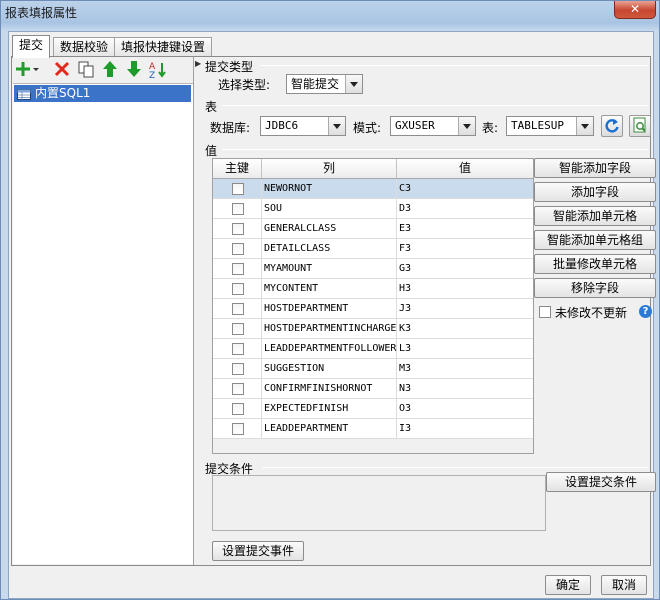 The image size is (660, 600). I want to click on close-button: ✕, so click(635, 10).